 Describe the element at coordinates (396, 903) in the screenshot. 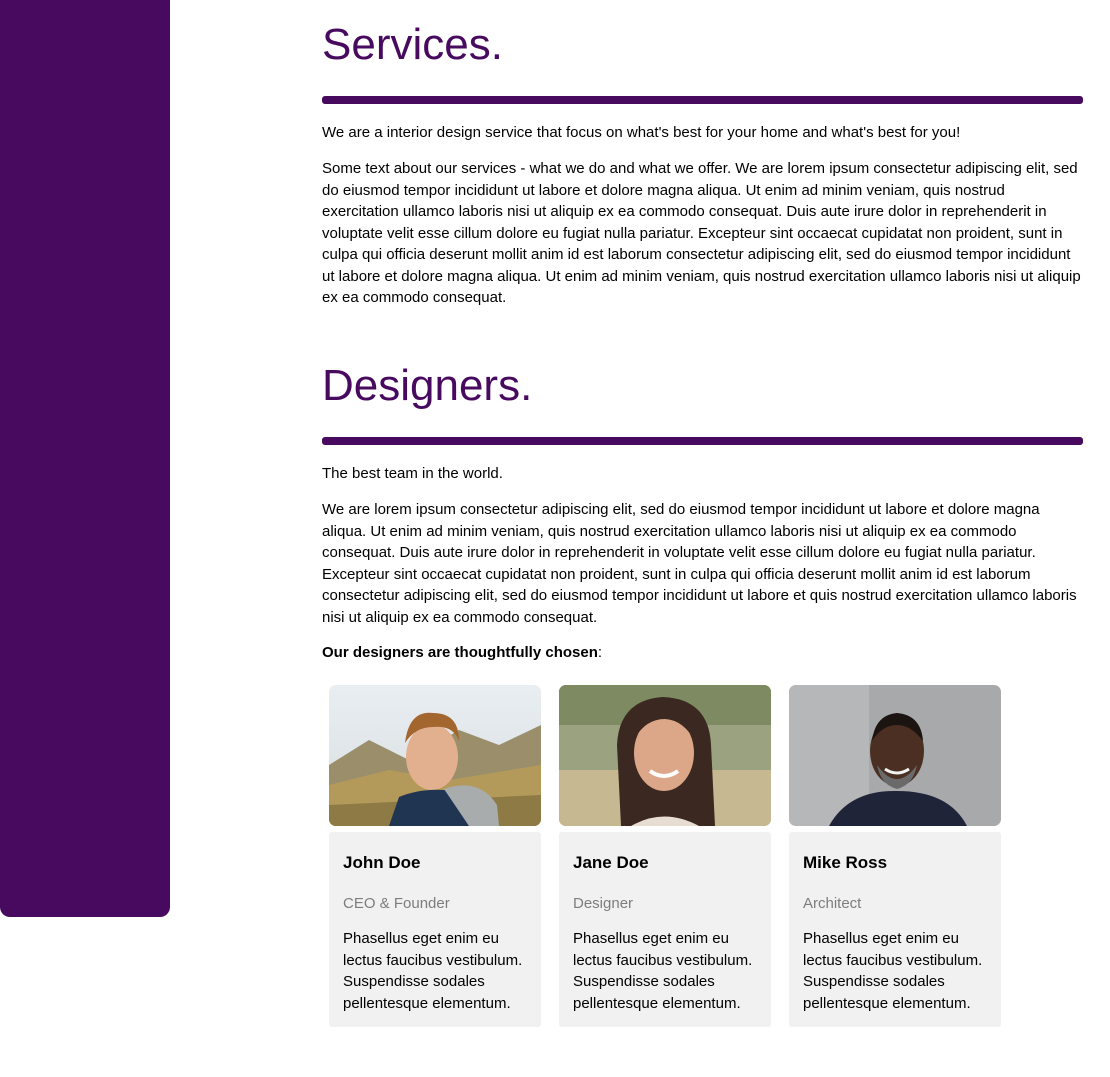

I see `team-member-role: CEO & Founder` at that location.